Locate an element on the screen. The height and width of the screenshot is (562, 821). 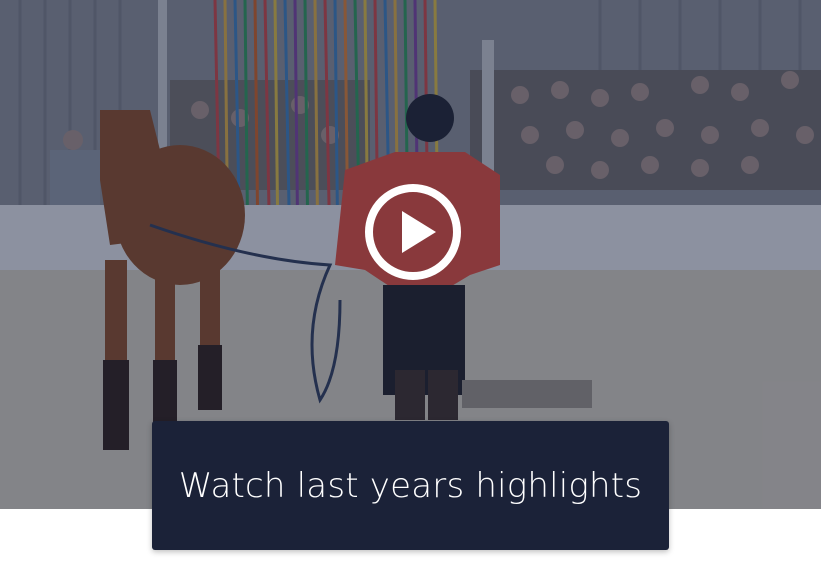
watch-highlights-button: Watch last years highlights is located at coordinates (410, 485).